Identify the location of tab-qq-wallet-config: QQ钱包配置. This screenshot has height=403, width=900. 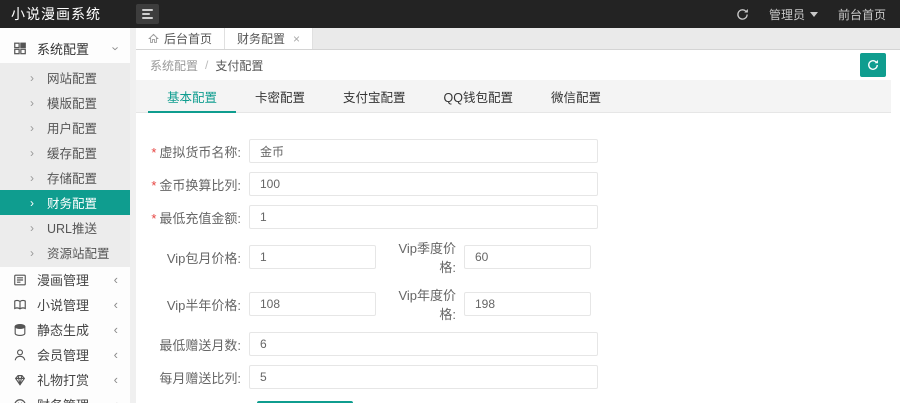
(478, 96).